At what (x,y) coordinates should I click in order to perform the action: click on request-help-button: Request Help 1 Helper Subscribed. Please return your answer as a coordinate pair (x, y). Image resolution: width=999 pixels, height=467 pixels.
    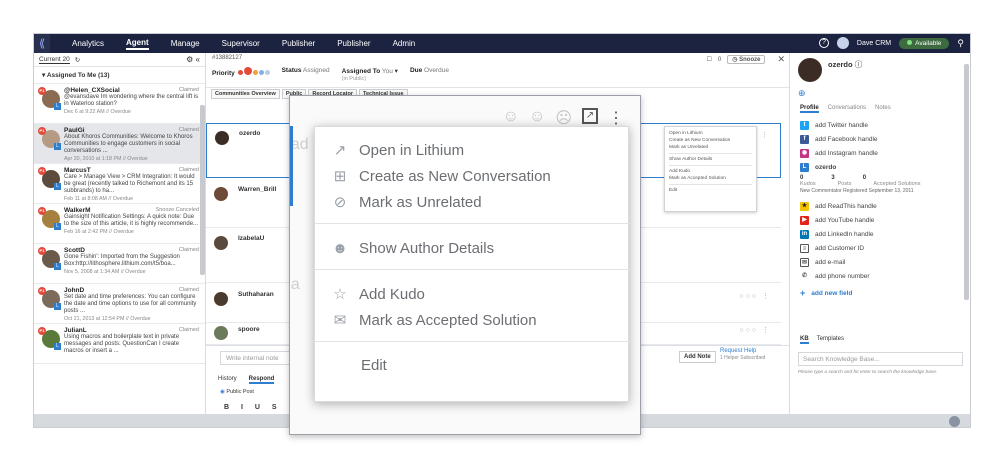
    Looking at the image, I should click on (742, 355).